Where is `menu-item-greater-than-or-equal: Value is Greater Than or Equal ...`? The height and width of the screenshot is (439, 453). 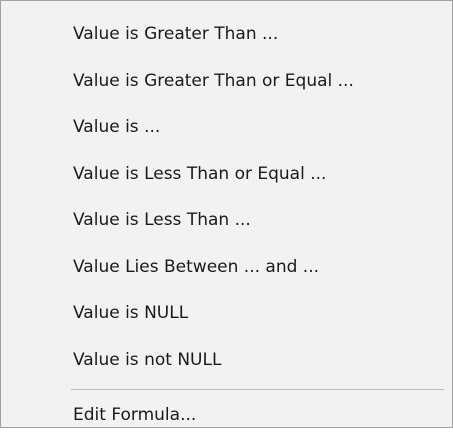 menu-item-greater-than-or-equal: Value is Greater Than or Equal ... is located at coordinates (226, 81).